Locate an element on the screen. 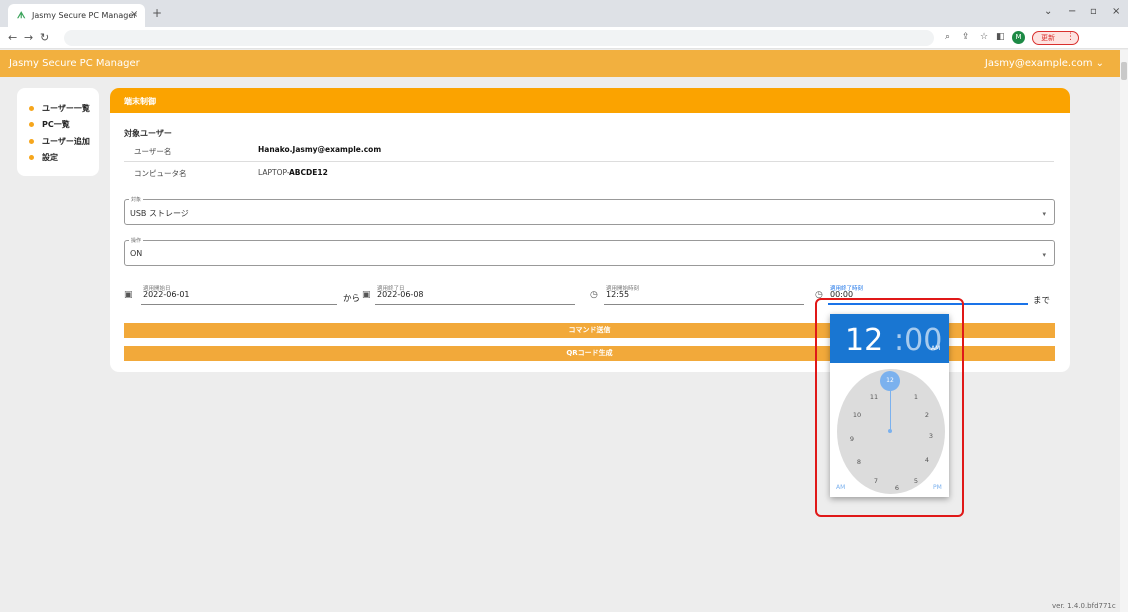 This screenshot has width=1128, height=612. maximize-icon: ▫ is located at coordinates (1093, 11).